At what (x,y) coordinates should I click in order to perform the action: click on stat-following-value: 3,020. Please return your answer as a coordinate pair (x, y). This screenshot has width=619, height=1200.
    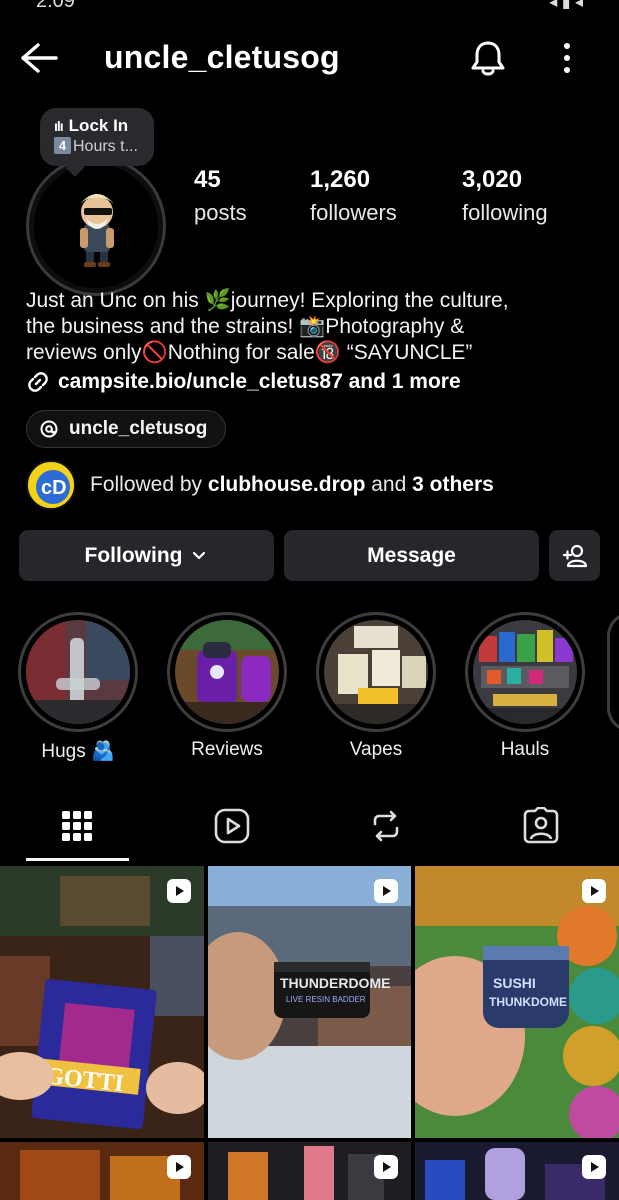
    Looking at the image, I should click on (492, 179).